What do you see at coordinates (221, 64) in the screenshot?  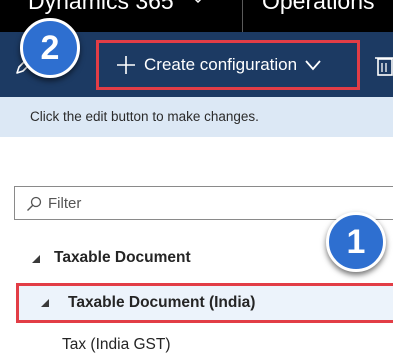 I see `create-configuration-label: Create configuration` at bounding box center [221, 64].